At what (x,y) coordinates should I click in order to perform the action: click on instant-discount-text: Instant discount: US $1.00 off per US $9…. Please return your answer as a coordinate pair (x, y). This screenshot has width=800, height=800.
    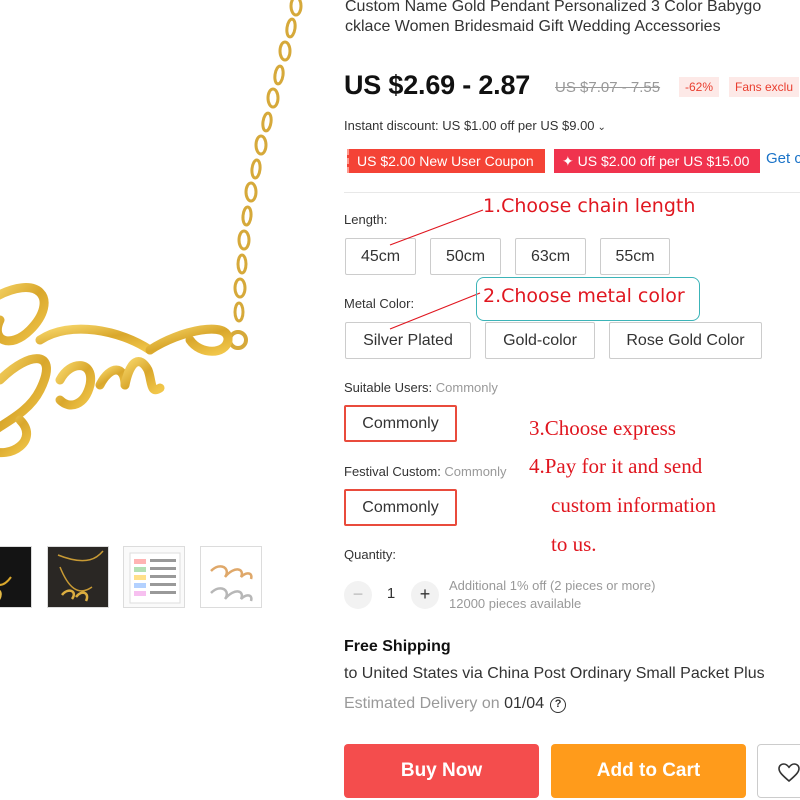
    Looking at the image, I should click on (469, 125).